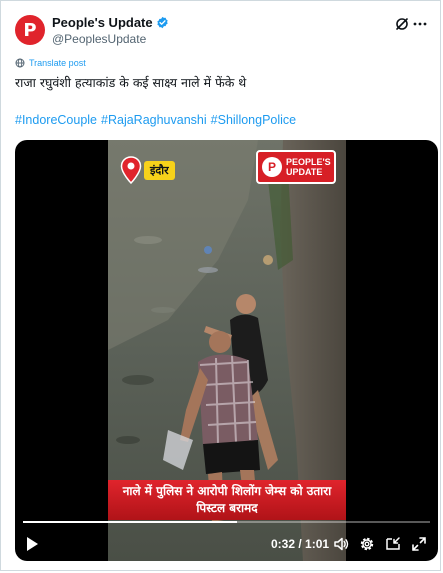 This screenshot has height=573, width=443. Describe the element at coordinates (226, 544) in the screenshot. I see `video-controls: 0:32 / 1:01` at that location.